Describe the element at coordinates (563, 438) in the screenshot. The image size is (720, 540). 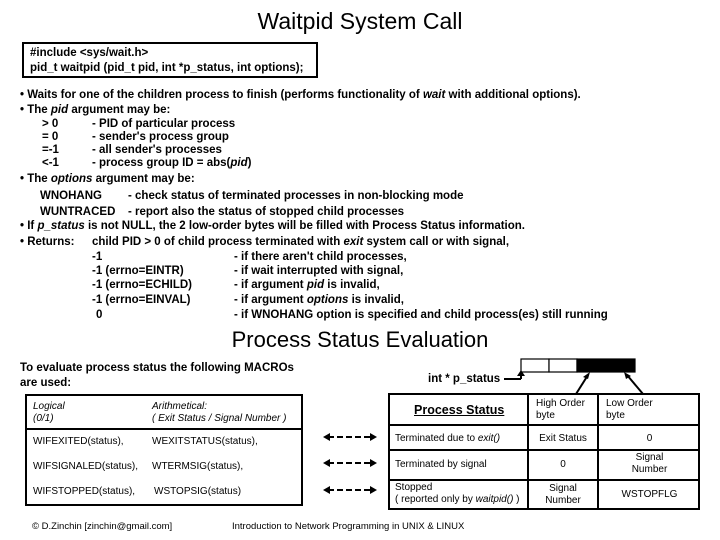
I see `high-byte-value: Exit Status` at that location.